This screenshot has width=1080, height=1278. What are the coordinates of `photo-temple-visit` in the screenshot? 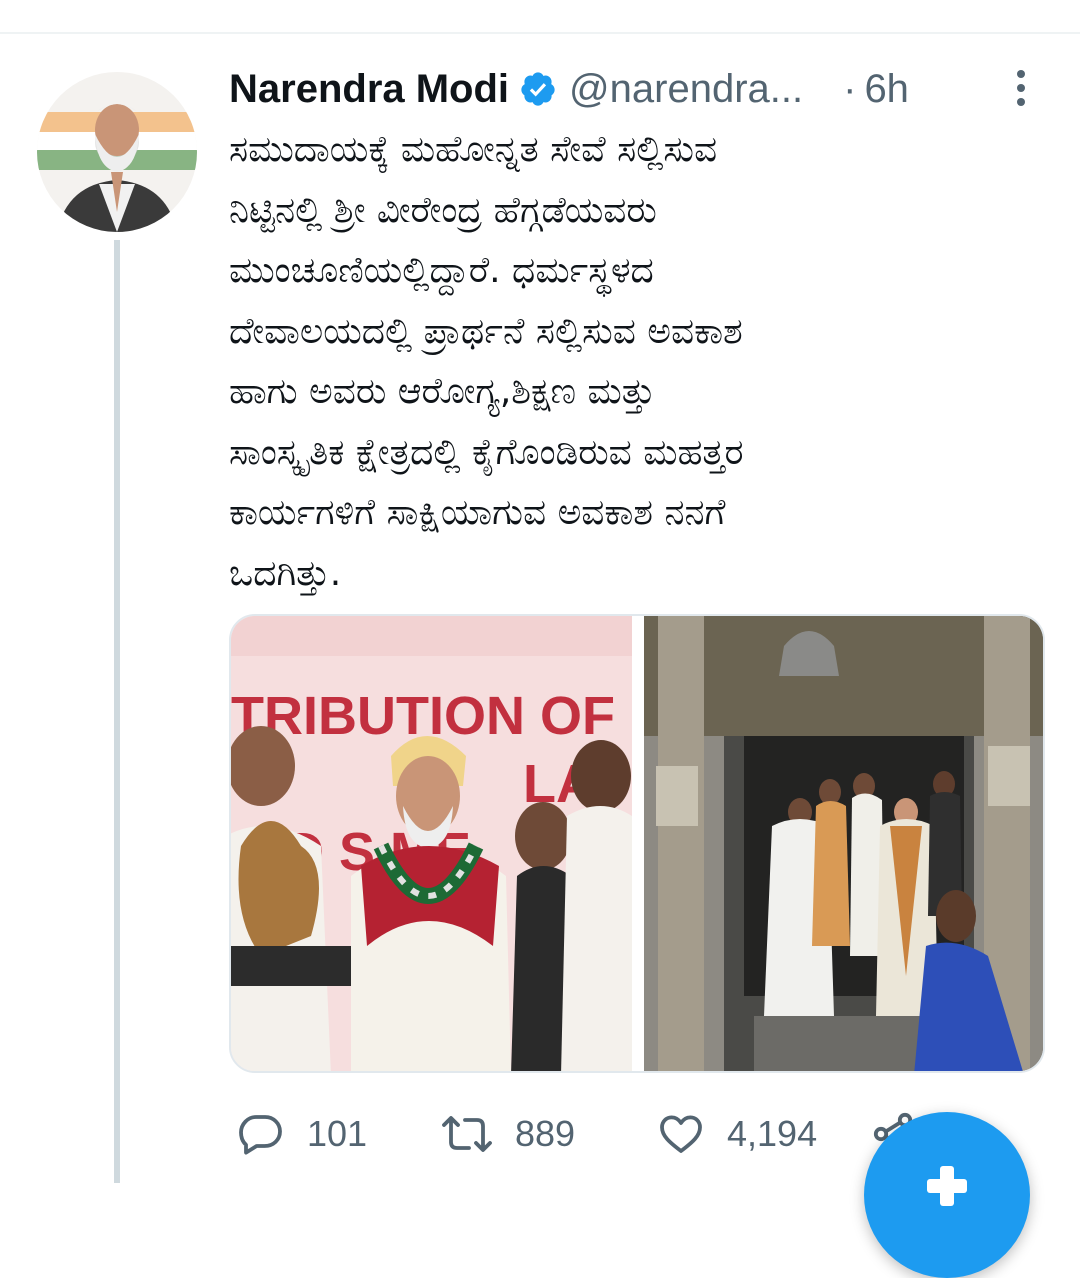 It's located at (844, 844).